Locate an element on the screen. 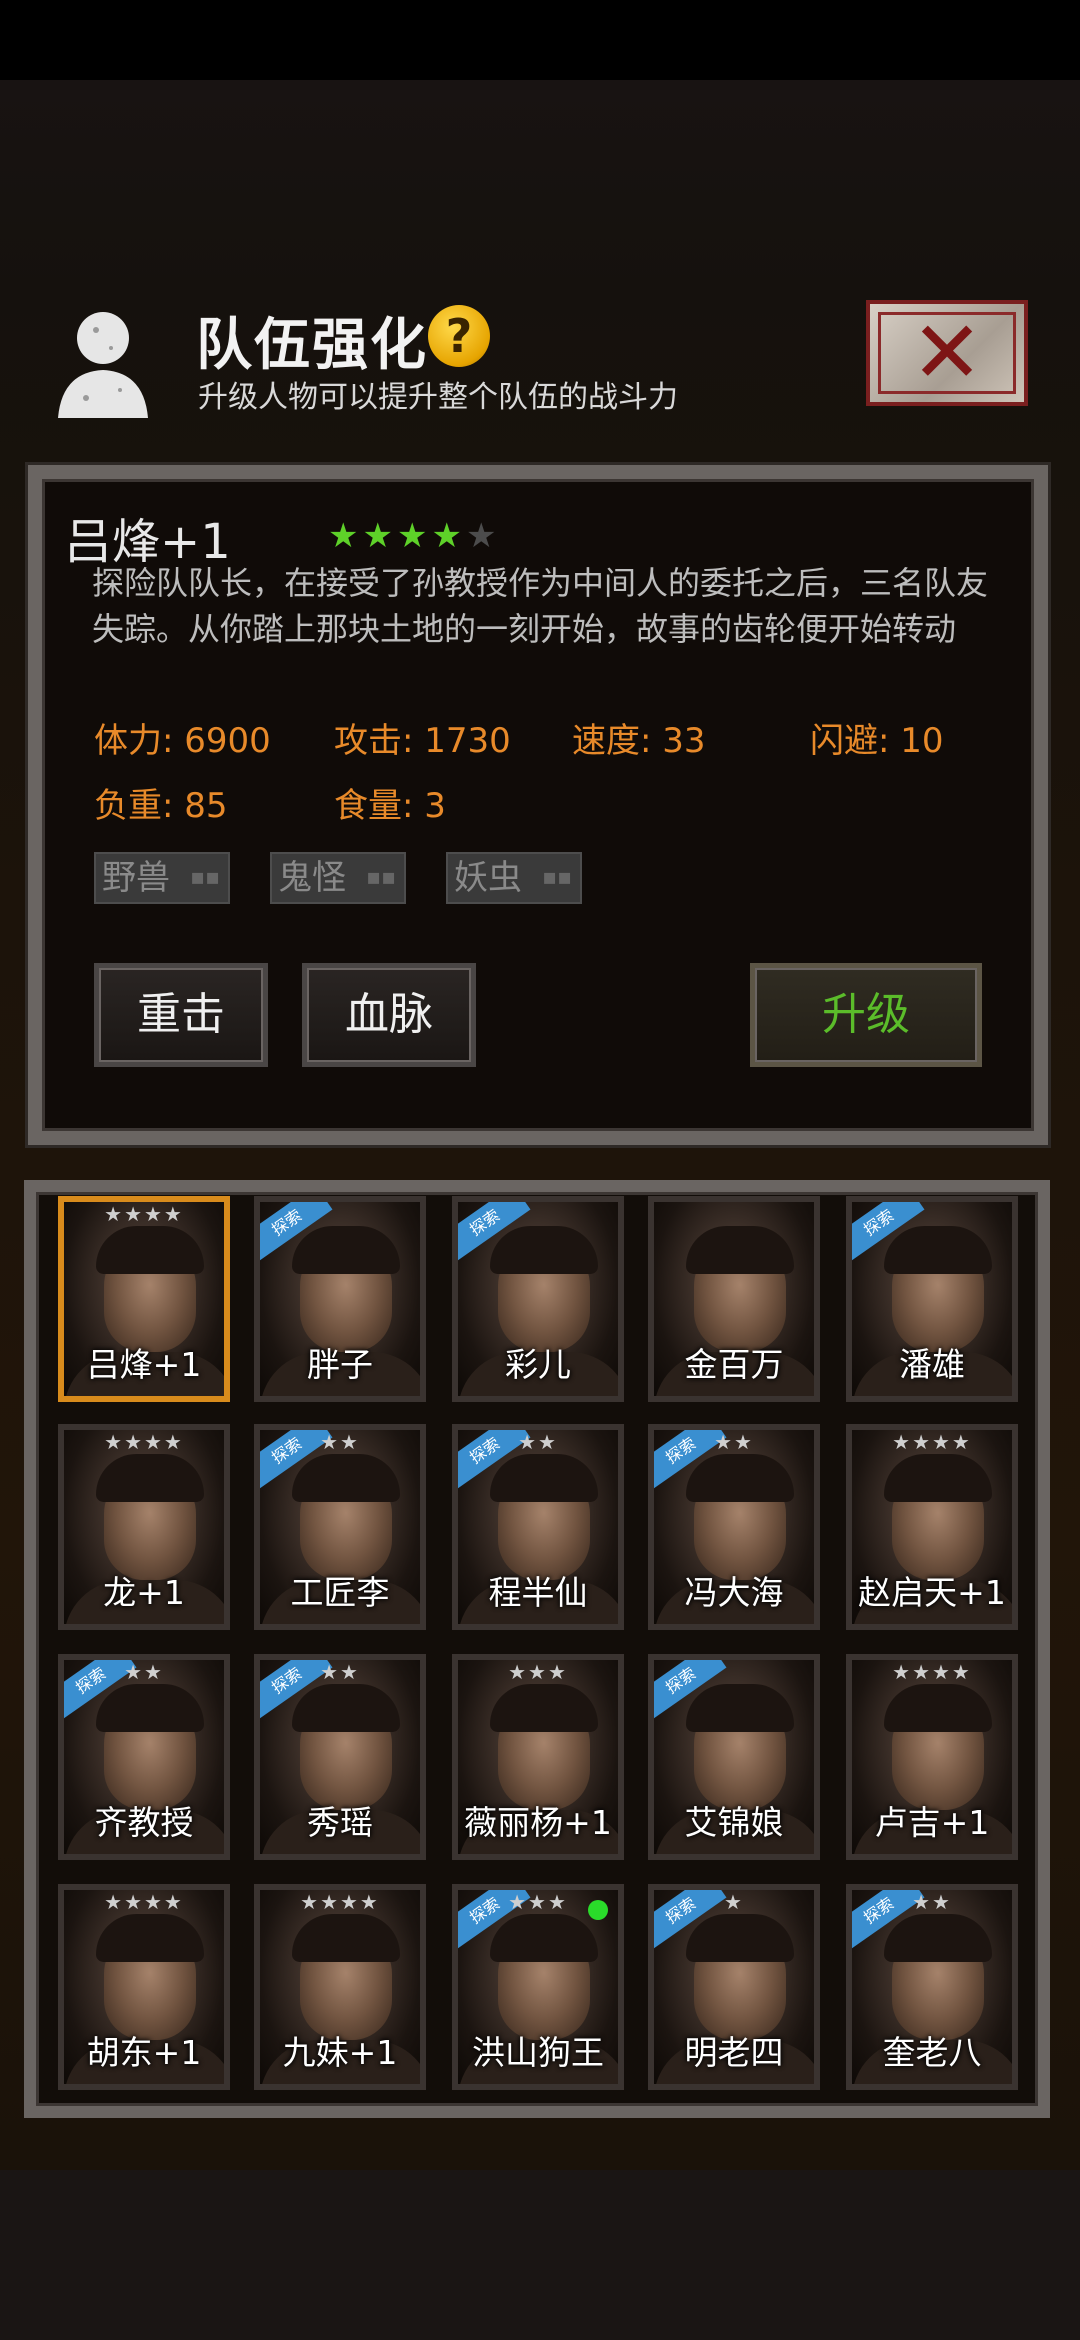 The width and height of the screenshot is (1080, 2340). skill-bloodline-button: 血脉 is located at coordinates (389, 1015).